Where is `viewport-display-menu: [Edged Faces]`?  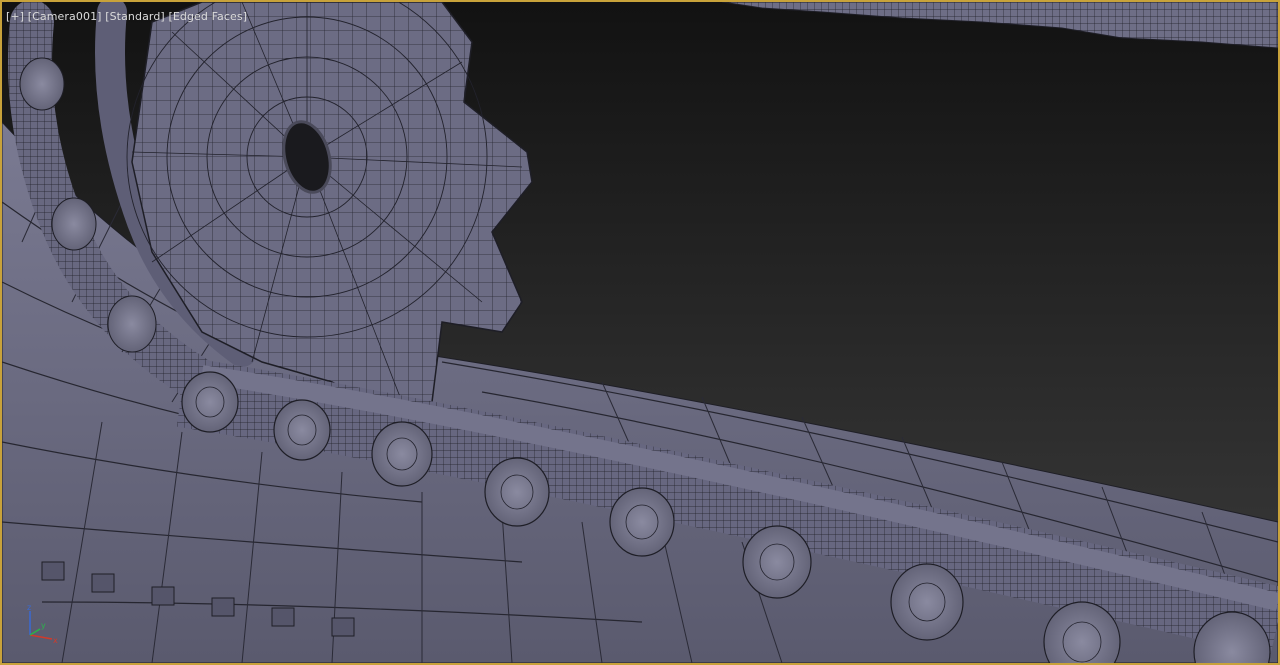 viewport-display-menu: [Edged Faces] is located at coordinates (207, 16).